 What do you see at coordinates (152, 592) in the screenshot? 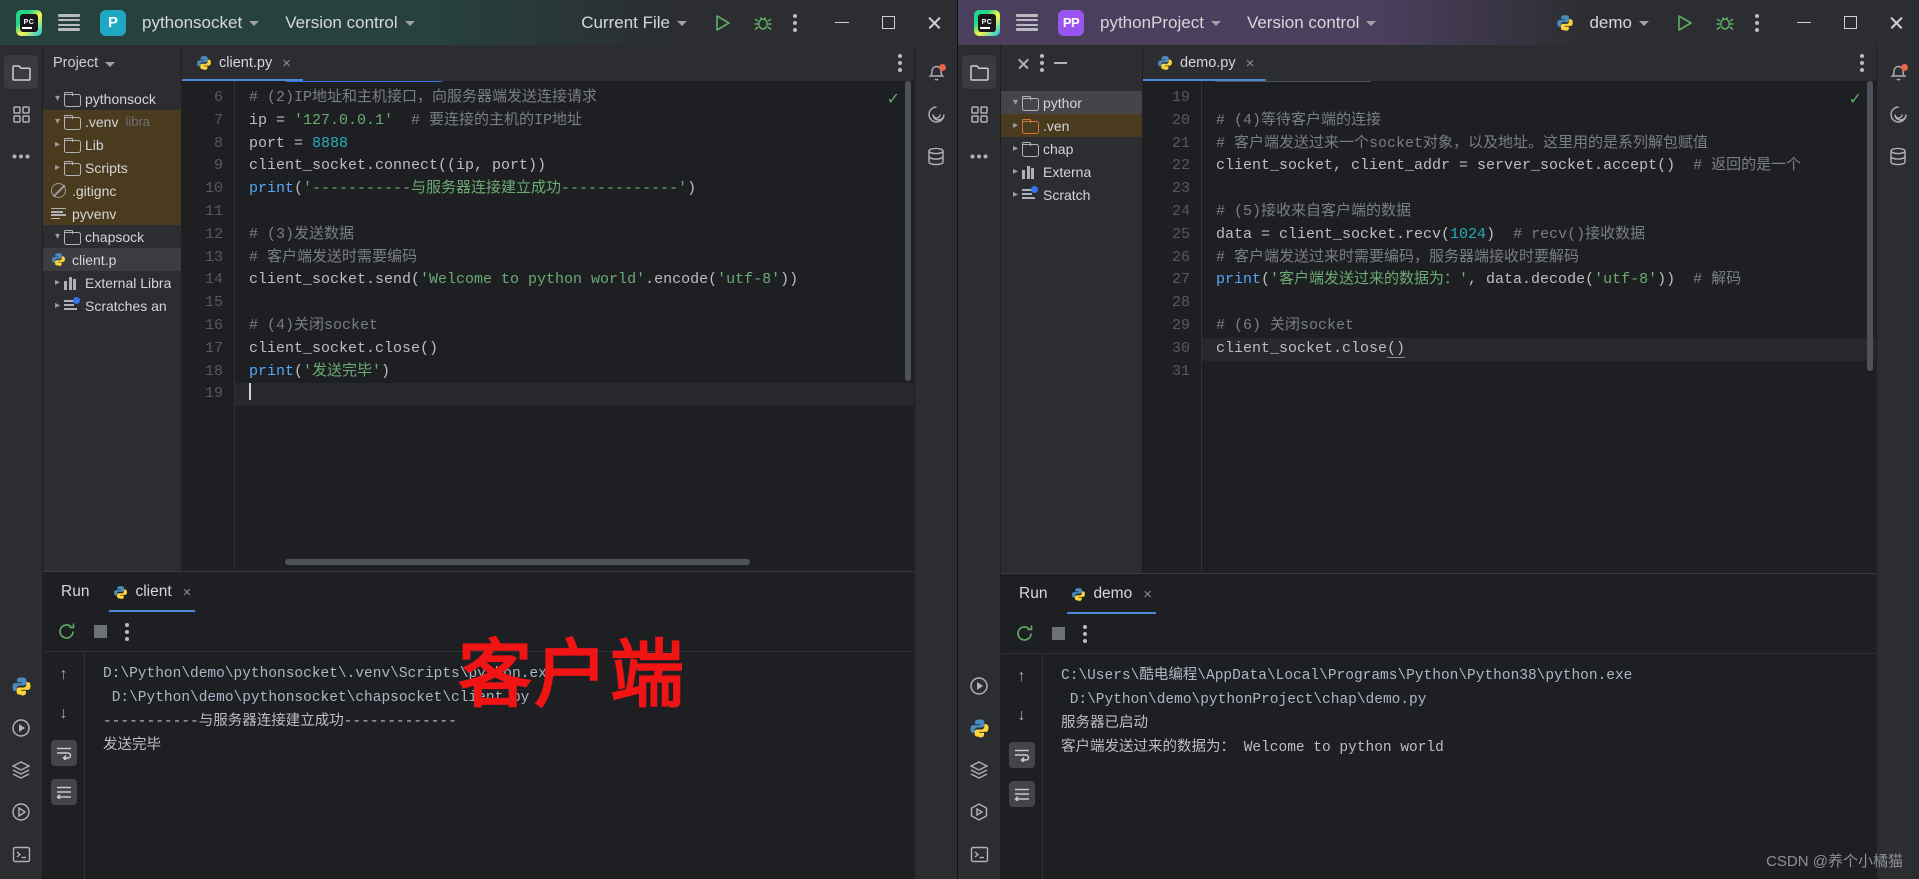
I see `run-tab-client: client ×` at bounding box center [152, 592].